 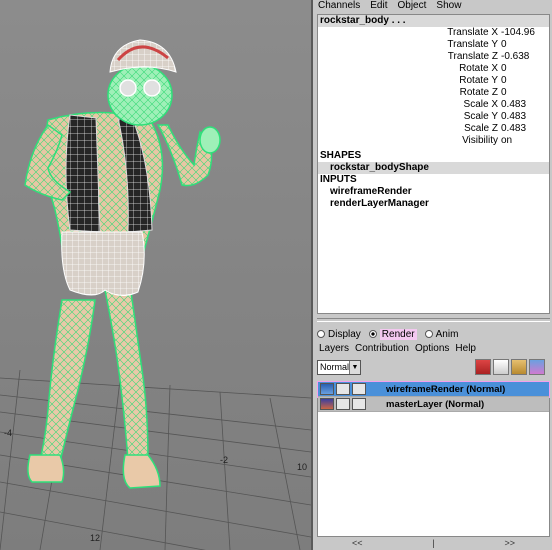 What do you see at coordinates (339, 6) in the screenshot?
I see `menu-channels: Channels` at bounding box center [339, 6].